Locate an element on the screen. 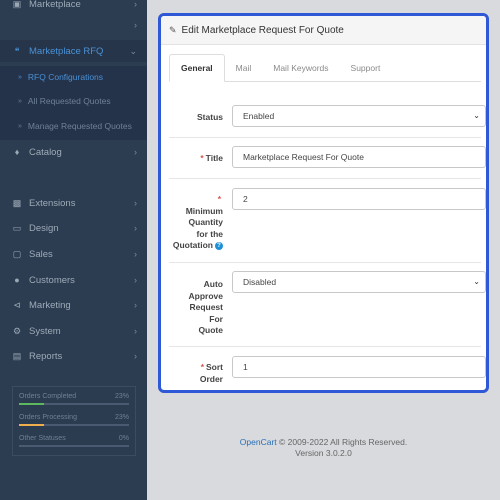 Image resolution: width=500 pixels, height=500 pixels. marketplace-icon: ▣ is located at coordinates (17, 4).